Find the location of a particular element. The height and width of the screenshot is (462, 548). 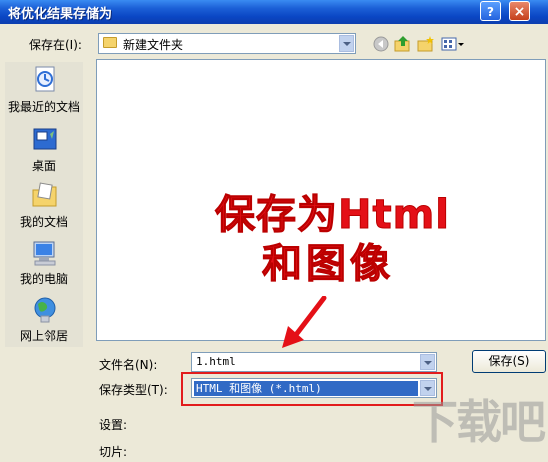

recent-documents-icon is located at coordinates (45, 79).